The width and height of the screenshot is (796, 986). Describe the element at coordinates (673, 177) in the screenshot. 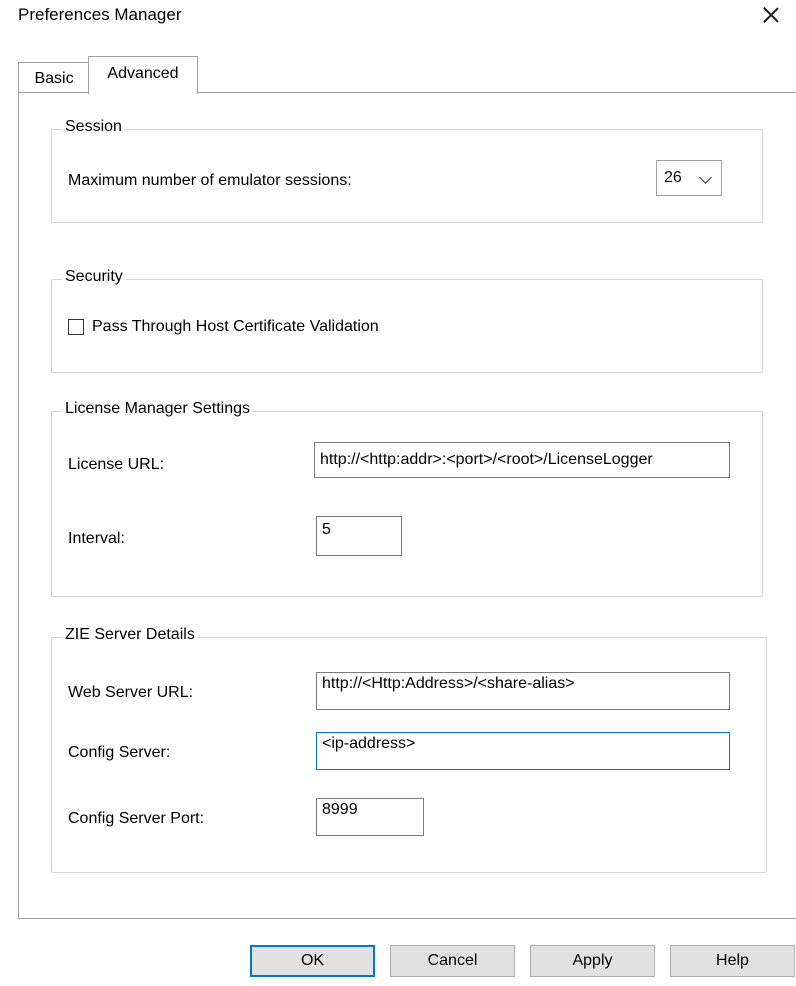

I see `max-sessions-value: 26` at that location.